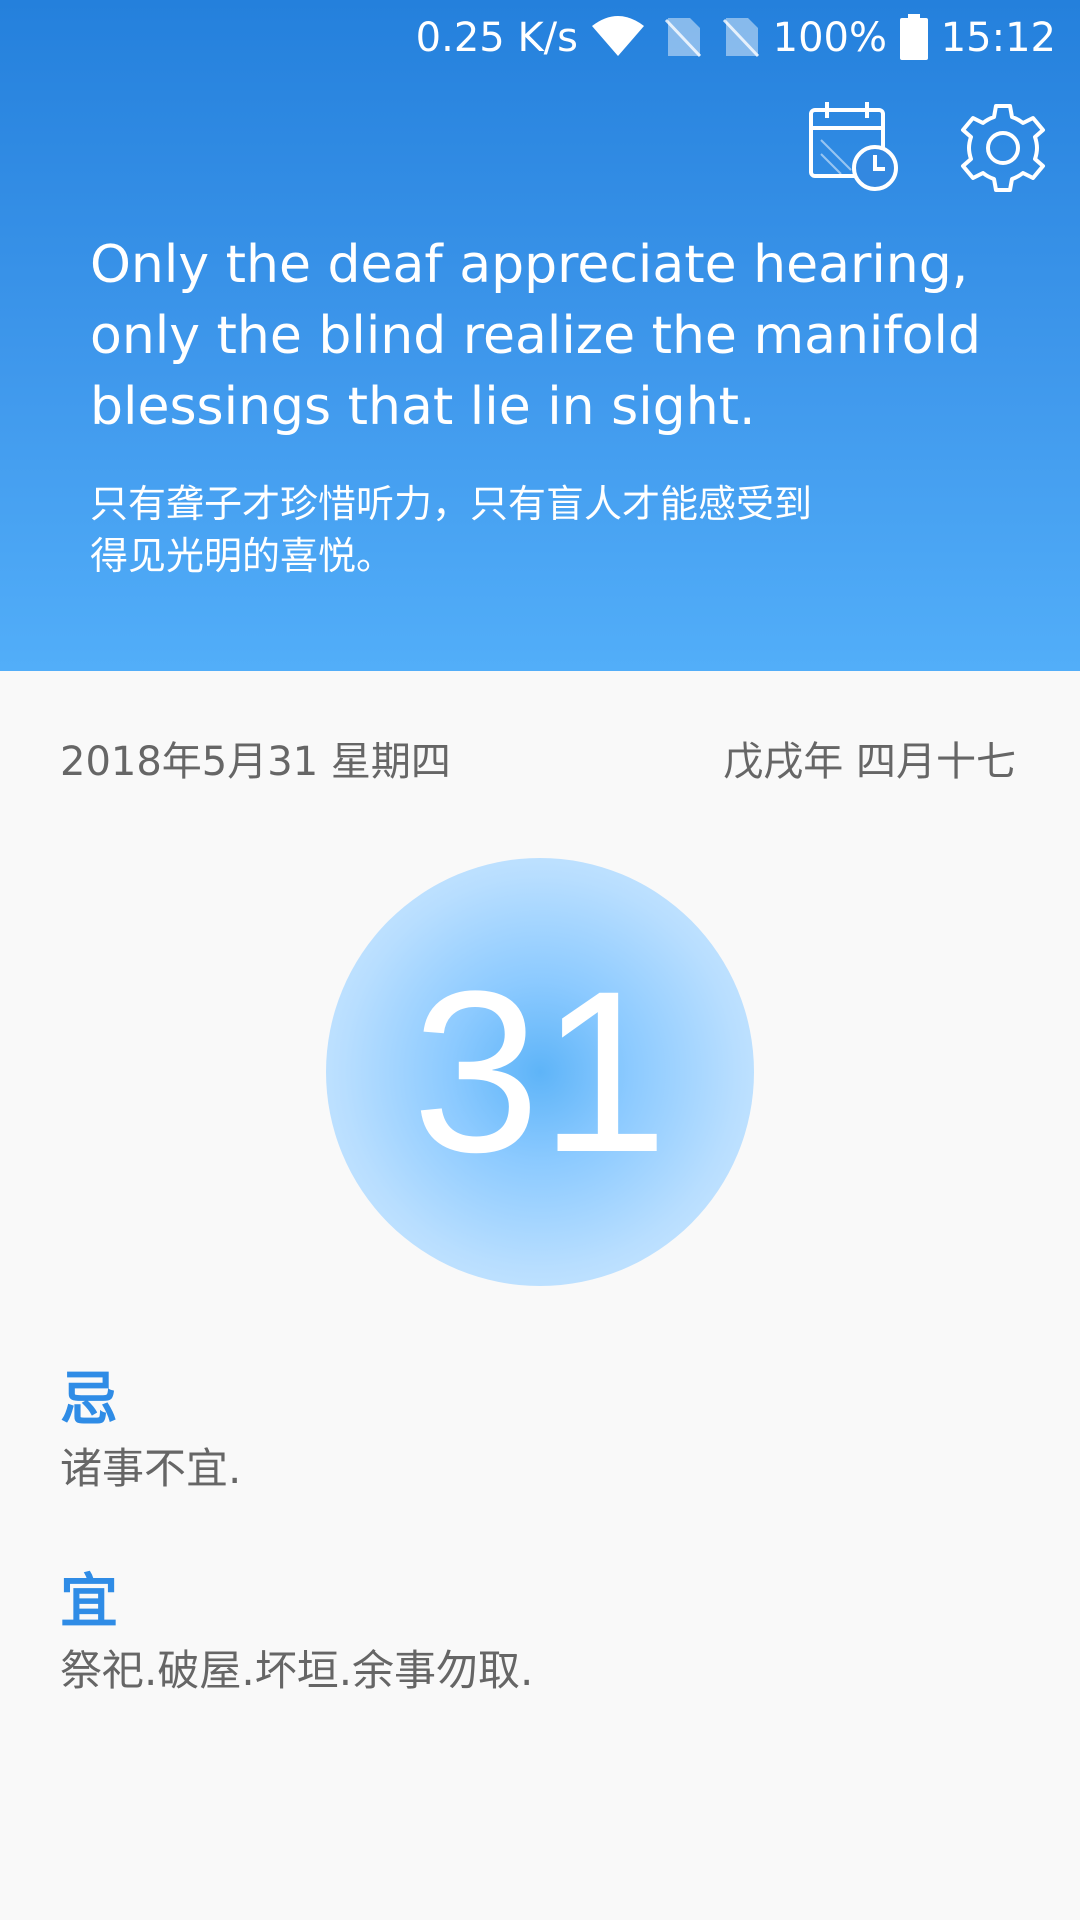 The image size is (1080, 1920). I want to click on lunar-date: 戊戌年 四月十七, so click(869, 762).